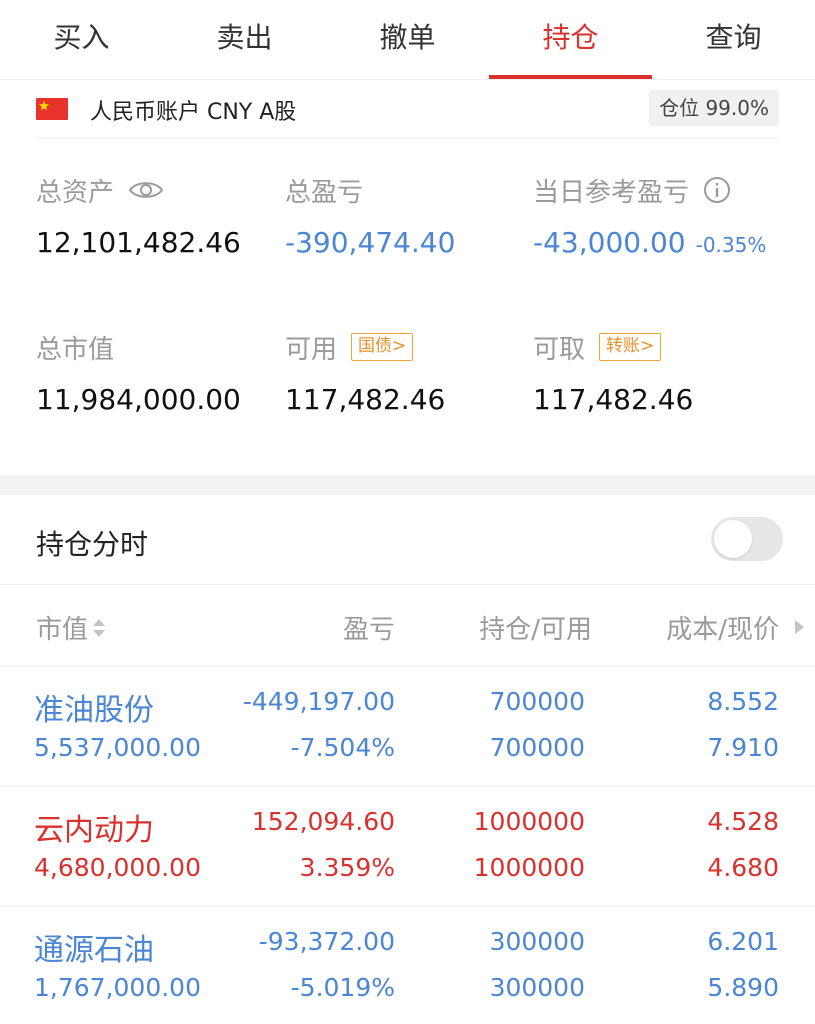 The image size is (815, 1024). What do you see at coordinates (609, 242) in the screenshot?
I see `daily-pnl-value: -43,000.00` at bounding box center [609, 242].